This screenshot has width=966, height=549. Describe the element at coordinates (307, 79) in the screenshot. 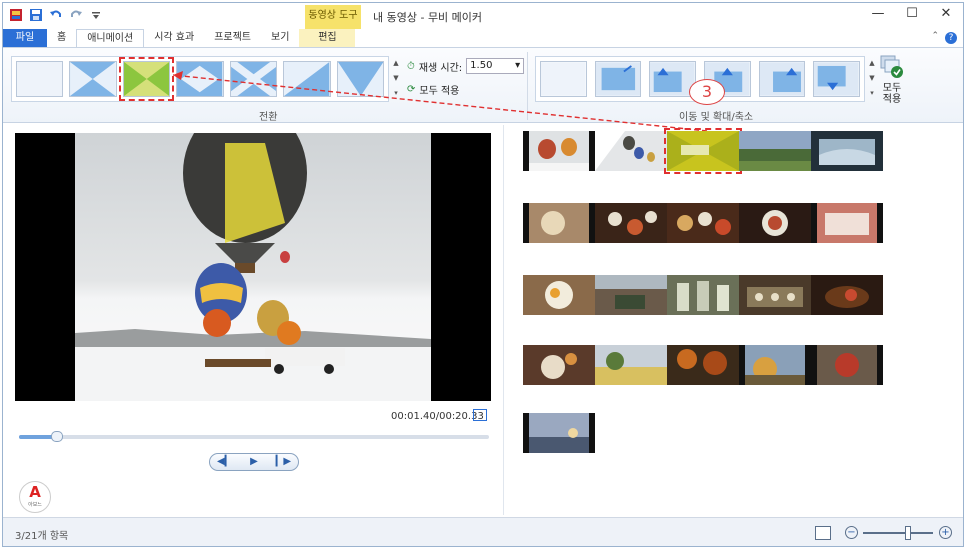

I see `transition-diagonal` at that location.